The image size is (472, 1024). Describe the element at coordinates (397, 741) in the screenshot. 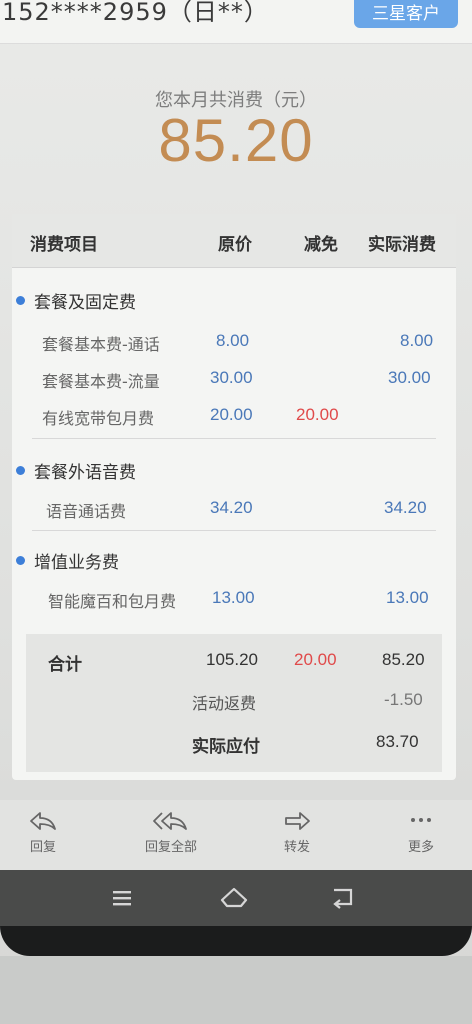

I see `payable-value: 83.70` at that location.